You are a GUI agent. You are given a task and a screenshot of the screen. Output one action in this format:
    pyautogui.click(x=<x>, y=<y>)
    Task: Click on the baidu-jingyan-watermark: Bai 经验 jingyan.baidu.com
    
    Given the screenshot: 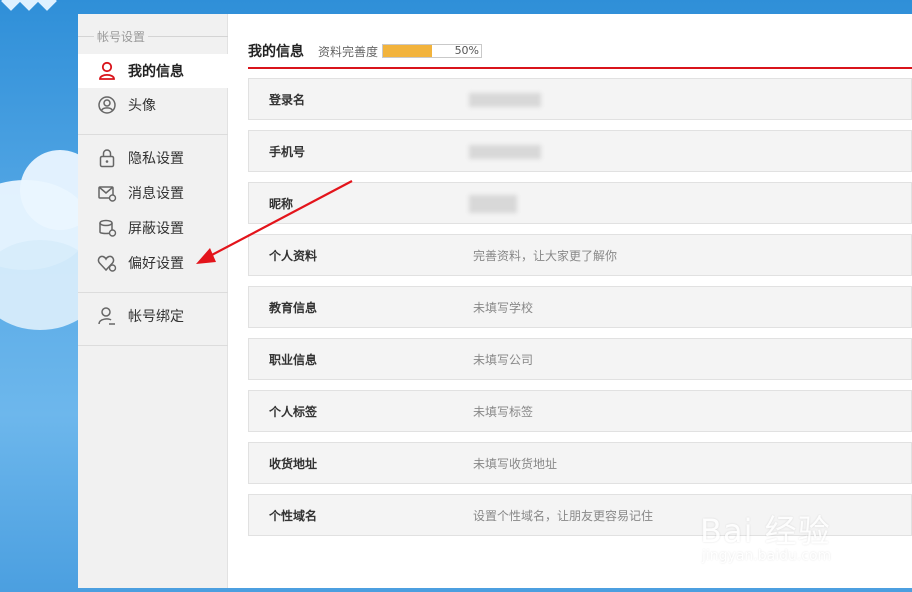 What is the action you would take?
    pyautogui.click(x=766, y=538)
    